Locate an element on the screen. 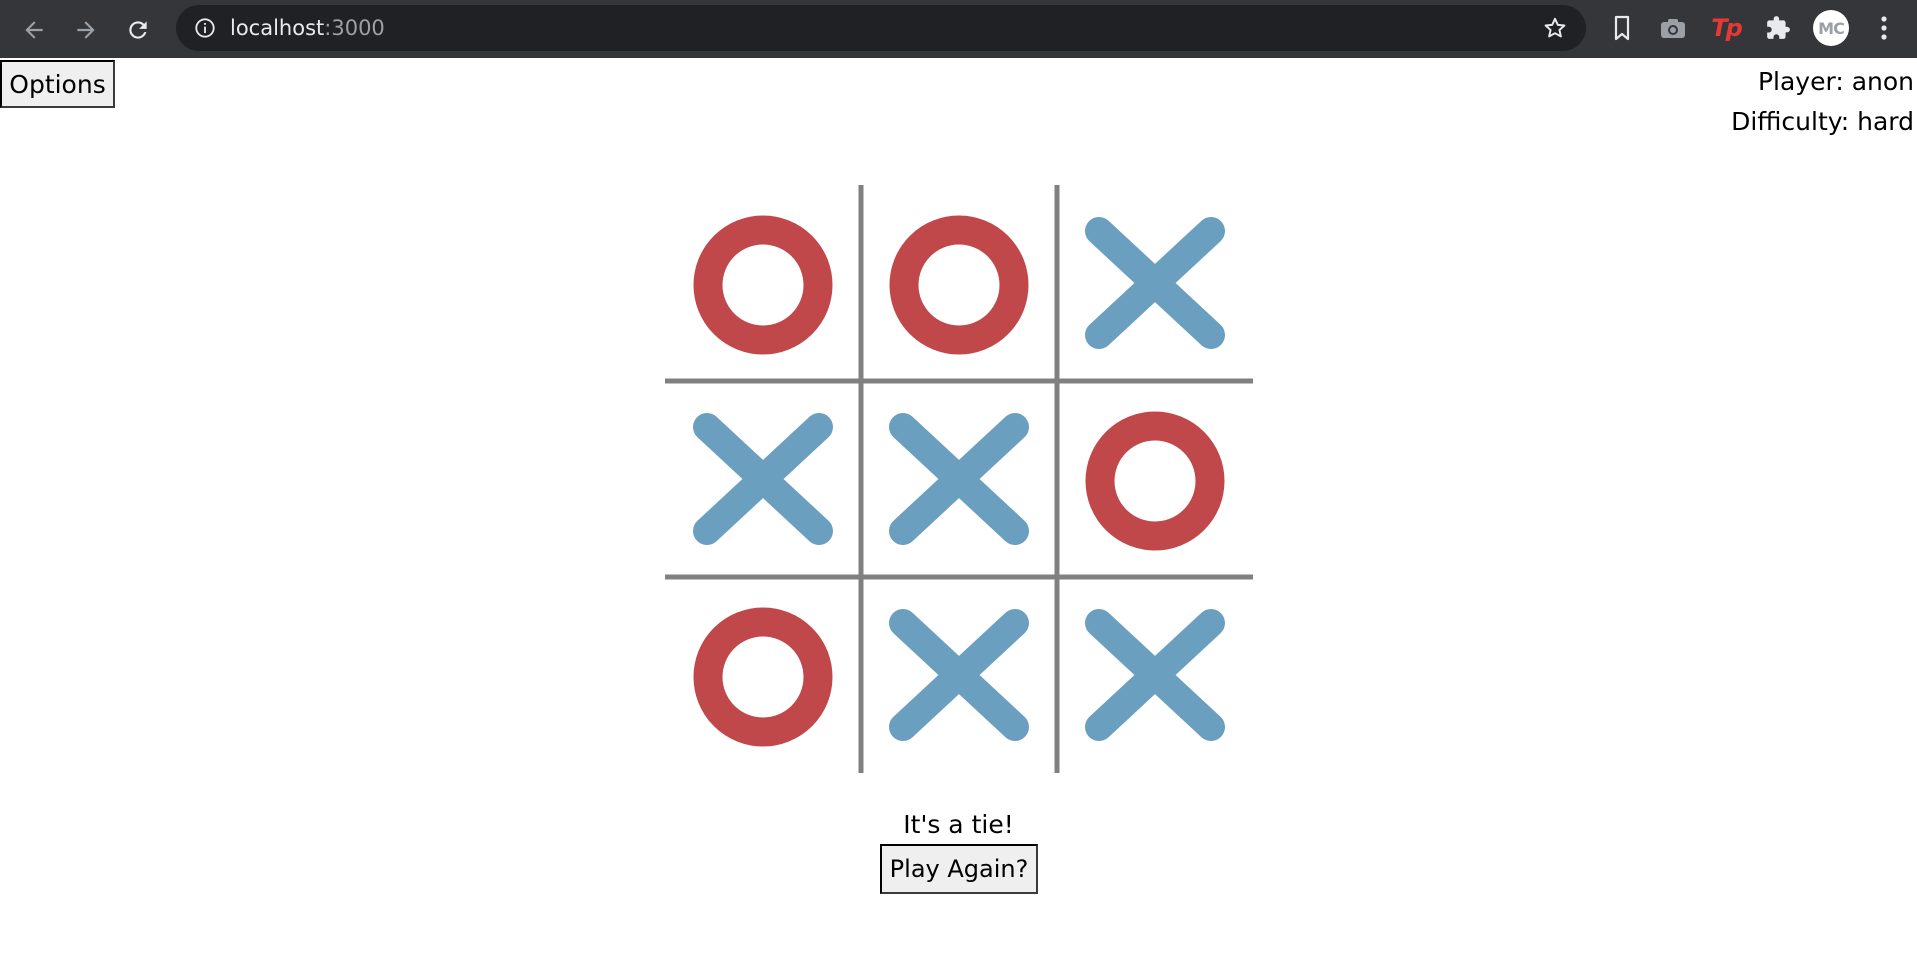 Image resolution: width=1917 pixels, height=964 pixels. camera-icon is located at coordinates (1673, 28).